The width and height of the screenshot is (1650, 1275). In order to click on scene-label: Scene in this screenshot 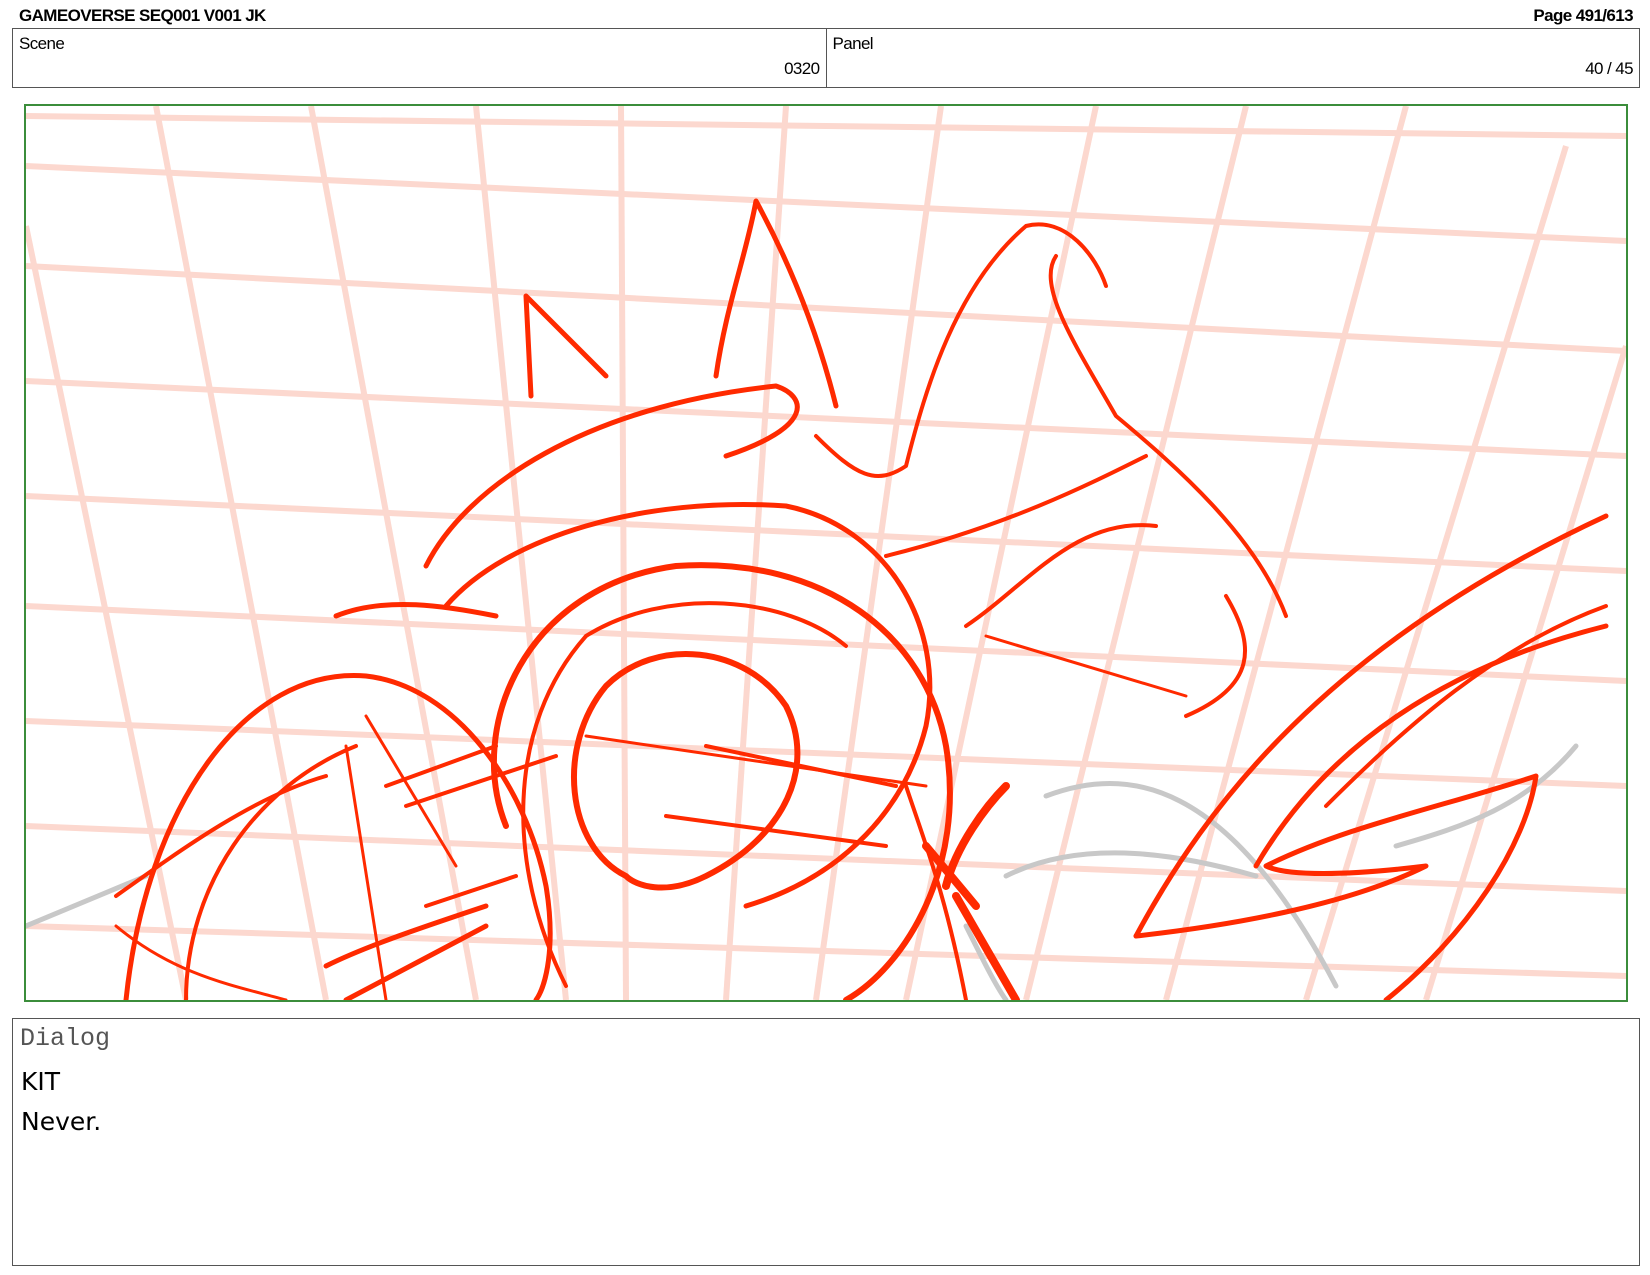, I will do `click(42, 43)`.